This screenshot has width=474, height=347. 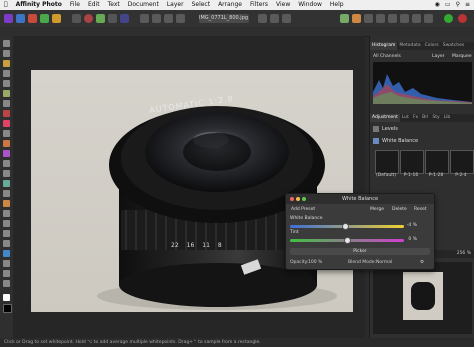 I want to click on paint-brush-icon, so click(x=6, y=113).